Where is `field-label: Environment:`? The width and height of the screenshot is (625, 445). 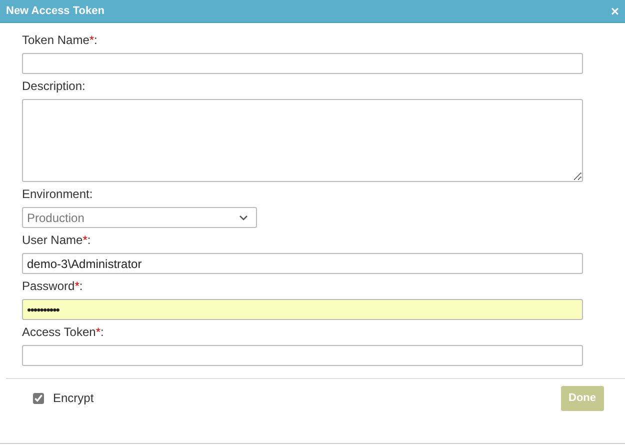 field-label: Environment: is located at coordinates (58, 194).